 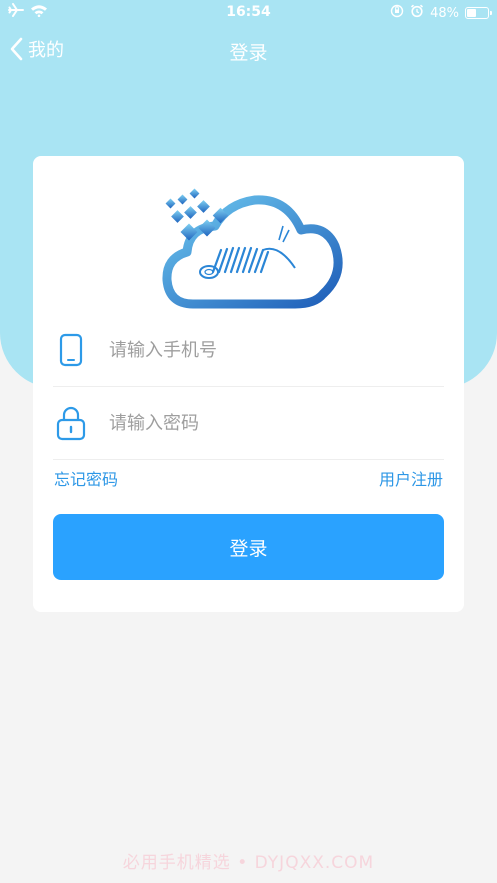 I want to click on password-row, so click(x=248, y=423).